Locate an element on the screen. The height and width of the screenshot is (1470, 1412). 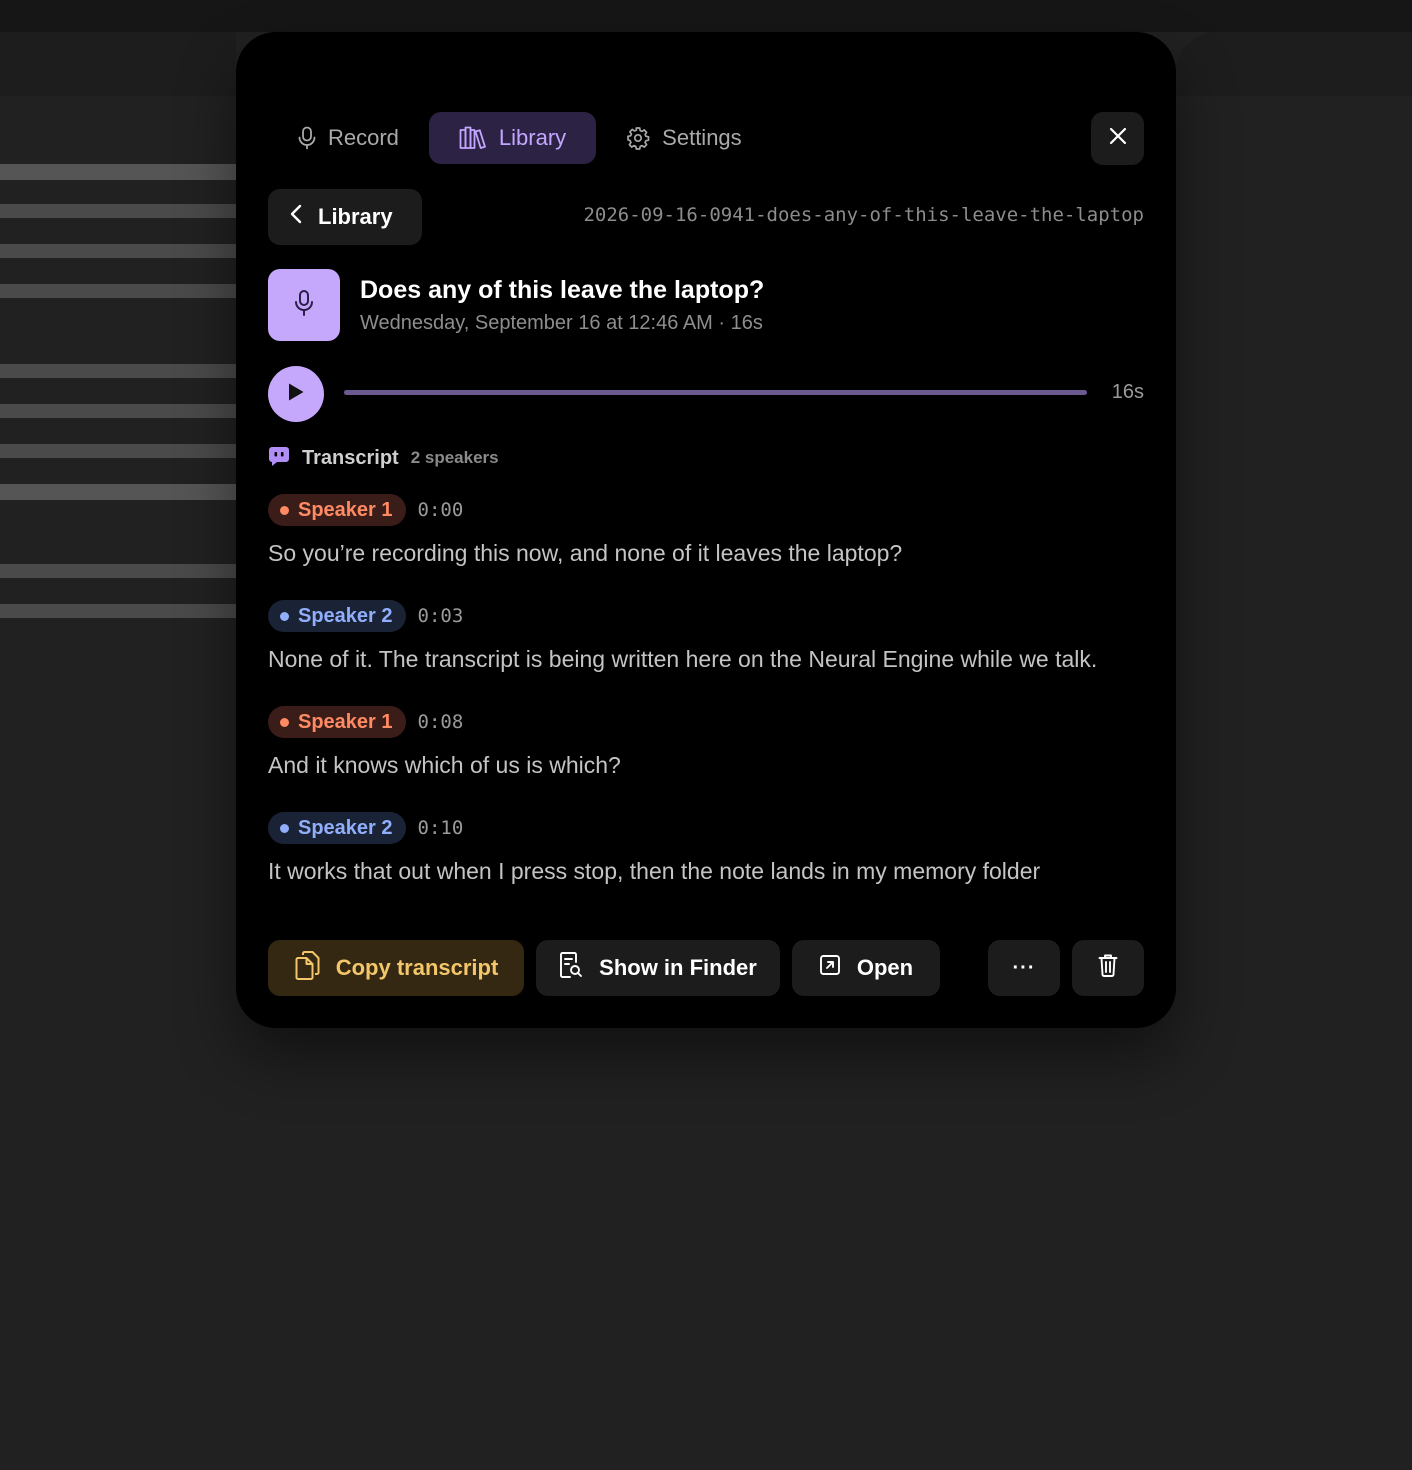
transcript-entry-header: Speaker 2 0:10 is located at coordinates (706, 828).